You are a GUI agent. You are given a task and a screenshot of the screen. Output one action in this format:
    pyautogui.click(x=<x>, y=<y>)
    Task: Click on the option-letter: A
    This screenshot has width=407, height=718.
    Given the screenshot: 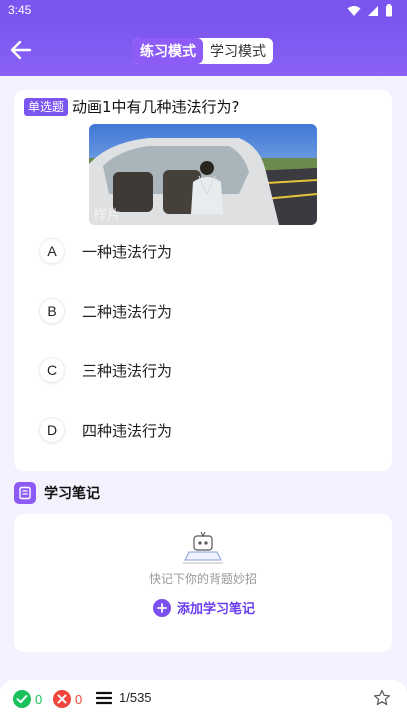 What is the action you would take?
    pyautogui.click(x=52, y=251)
    